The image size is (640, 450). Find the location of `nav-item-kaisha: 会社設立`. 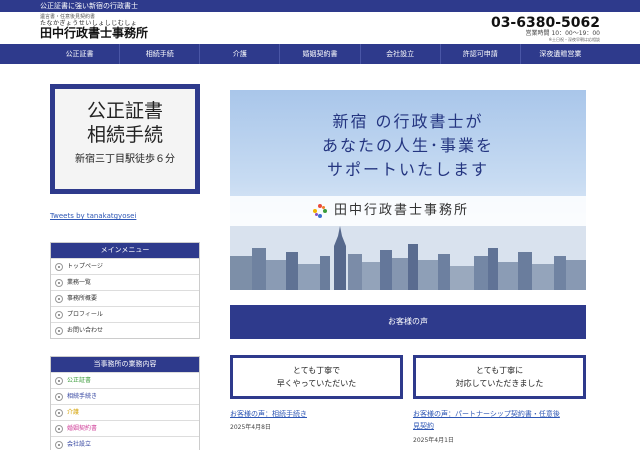

nav-item-kaisha: 会社設立 is located at coordinates (399, 54).